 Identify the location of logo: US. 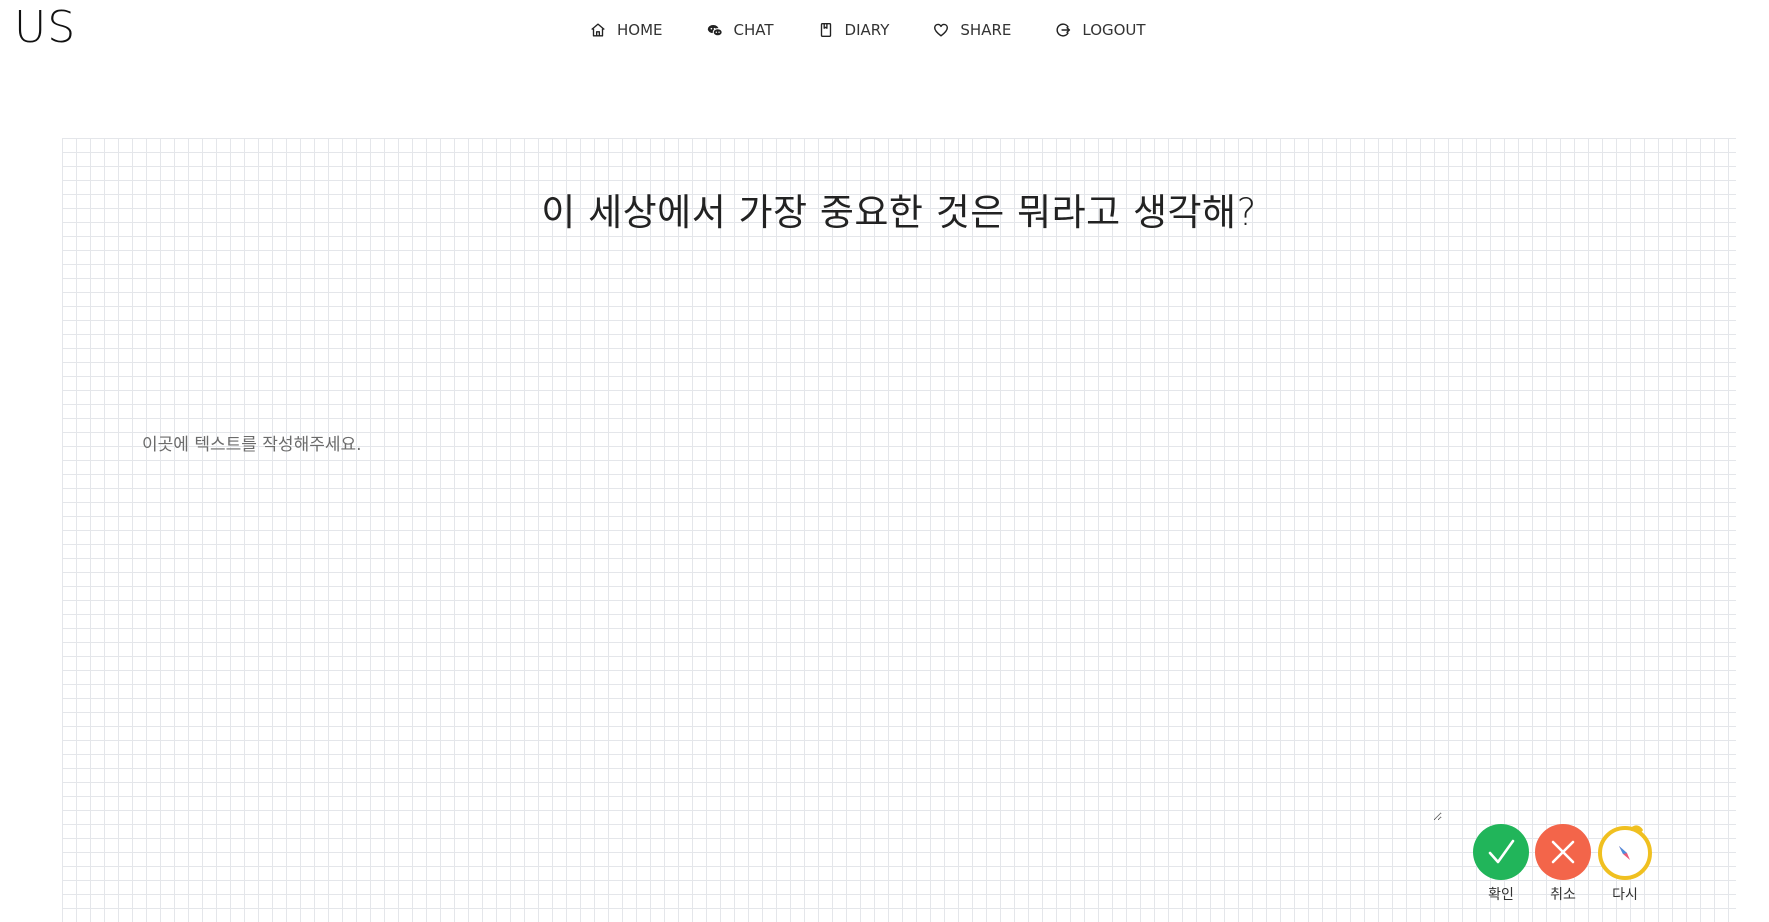
(45, 27).